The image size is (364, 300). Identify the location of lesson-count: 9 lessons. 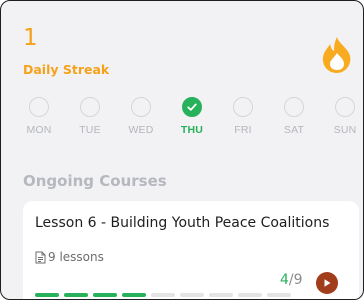
(69, 257).